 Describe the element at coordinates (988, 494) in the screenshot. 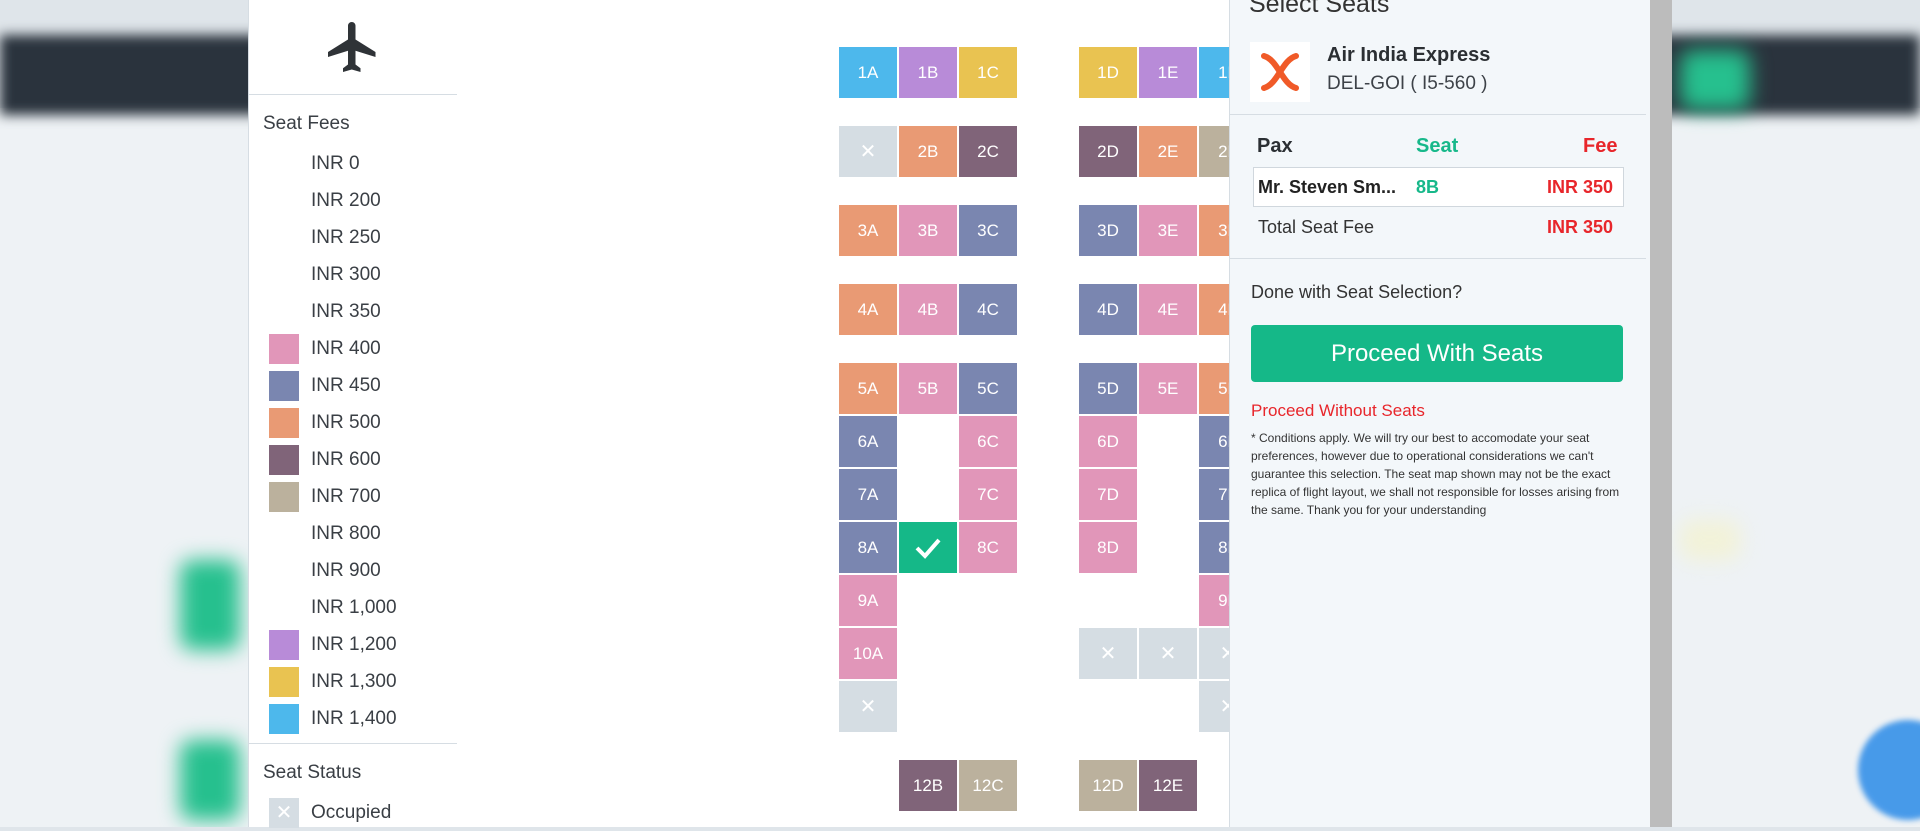

I see `seat-7c: 7C` at that location.